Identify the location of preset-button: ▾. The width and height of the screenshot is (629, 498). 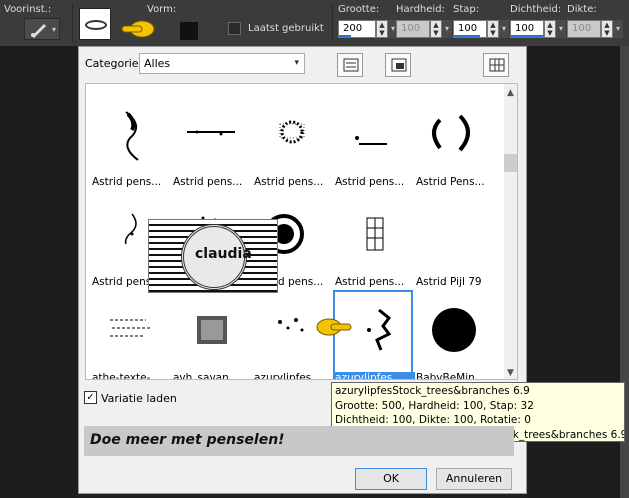
(42, 29).